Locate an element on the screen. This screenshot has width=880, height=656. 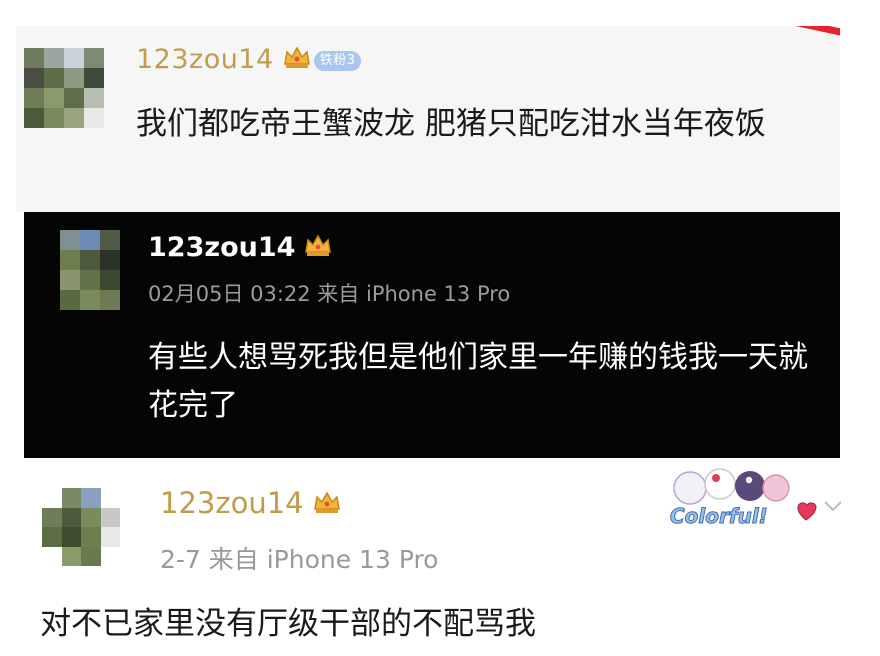
fan-badge: 铁粉3 is located at coordinates (337, 60).